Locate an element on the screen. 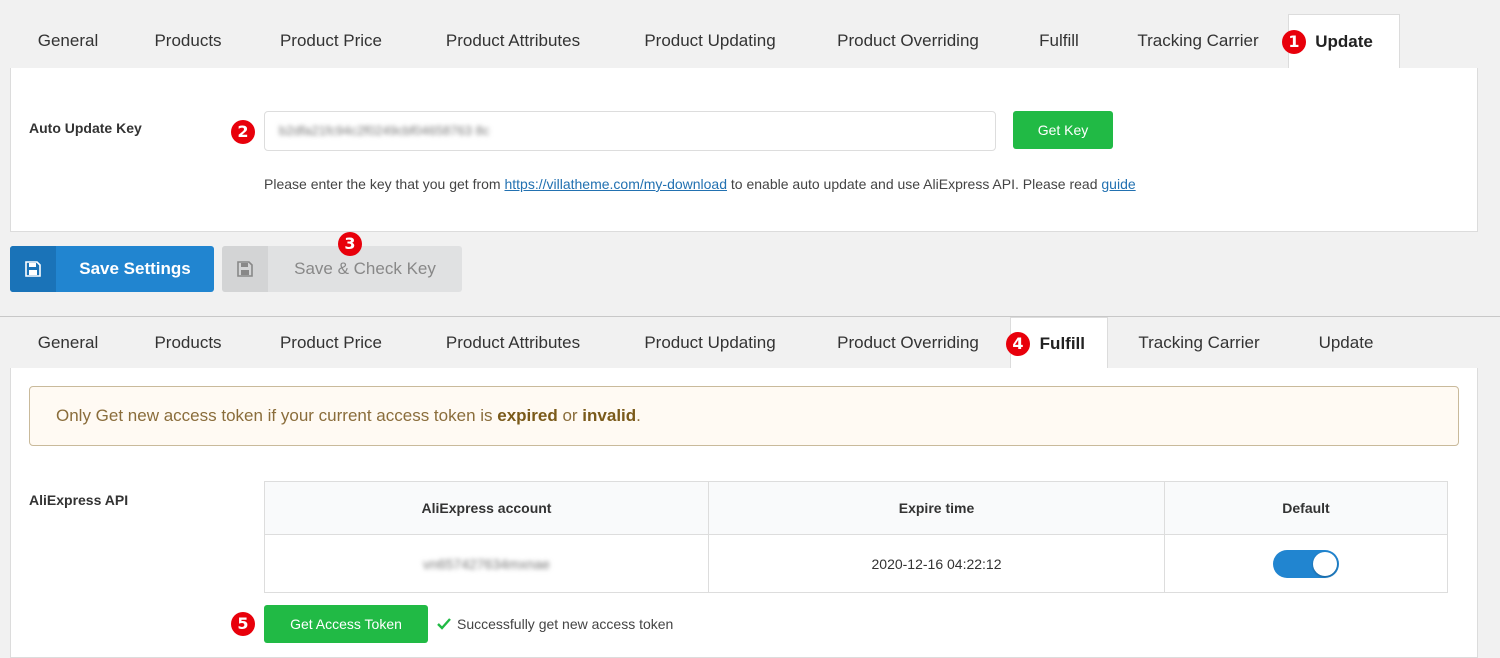 This screenshot has width=1500, height=658. auto-update-key-input: b2dfa21fc94c2f0249cbf04658763 8c is located at coordinates (630, 131).